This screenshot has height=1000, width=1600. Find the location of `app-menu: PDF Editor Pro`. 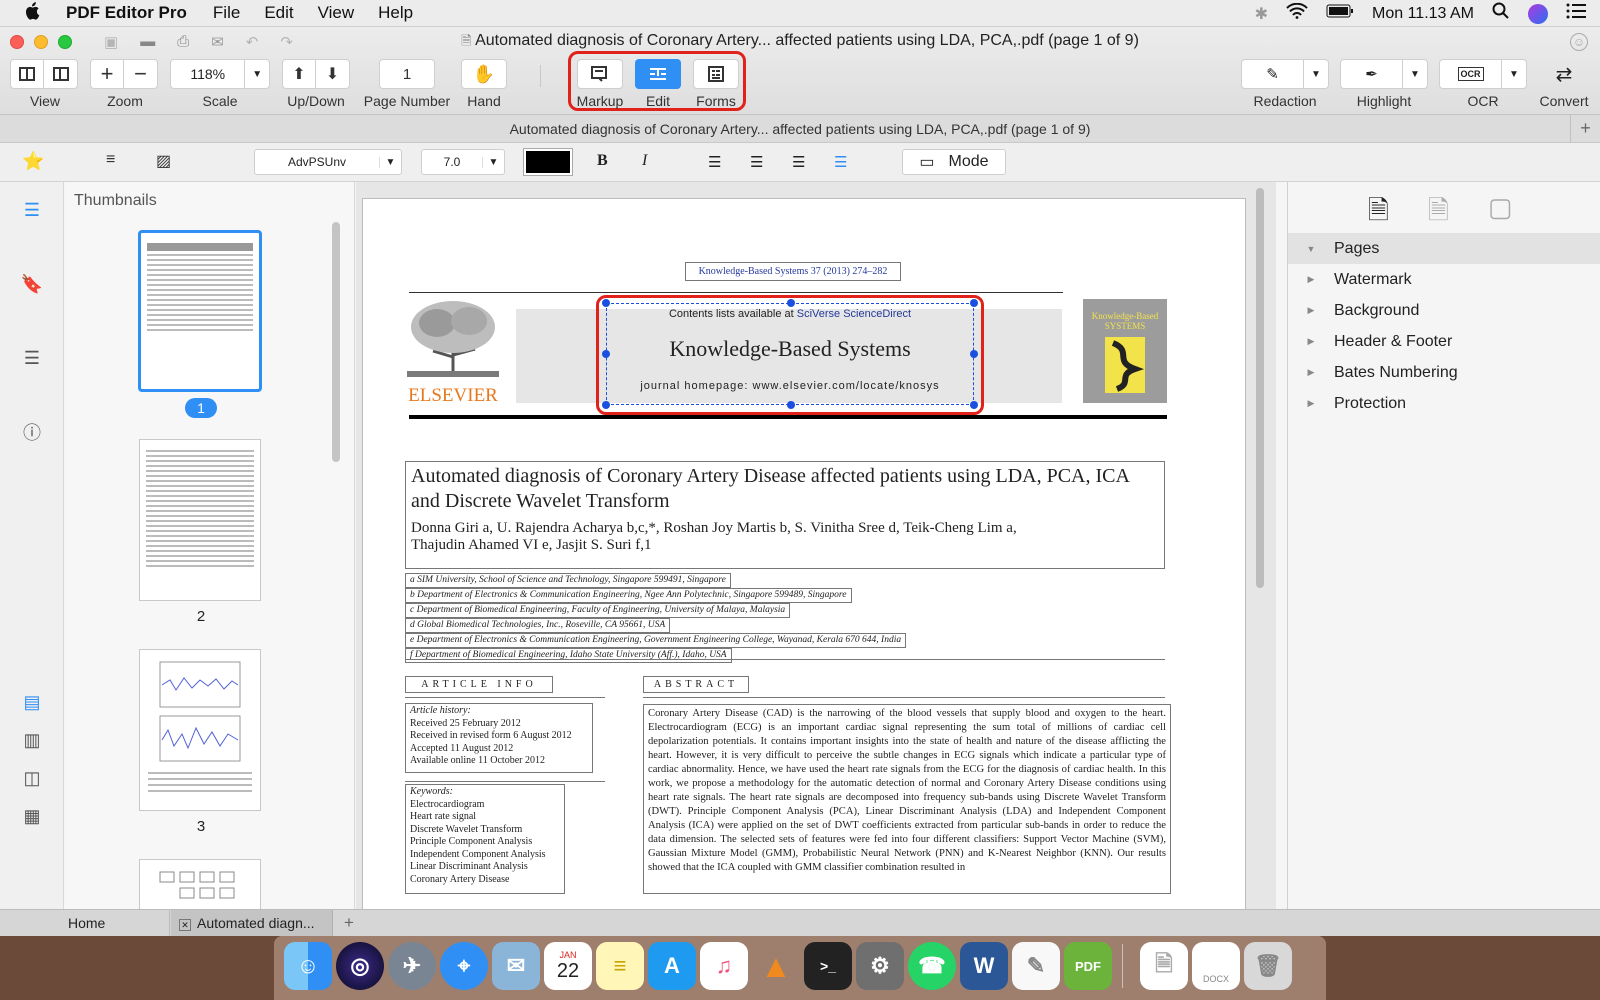

app-menu: PDF Editor Pro is located at coordinates (126, 13).